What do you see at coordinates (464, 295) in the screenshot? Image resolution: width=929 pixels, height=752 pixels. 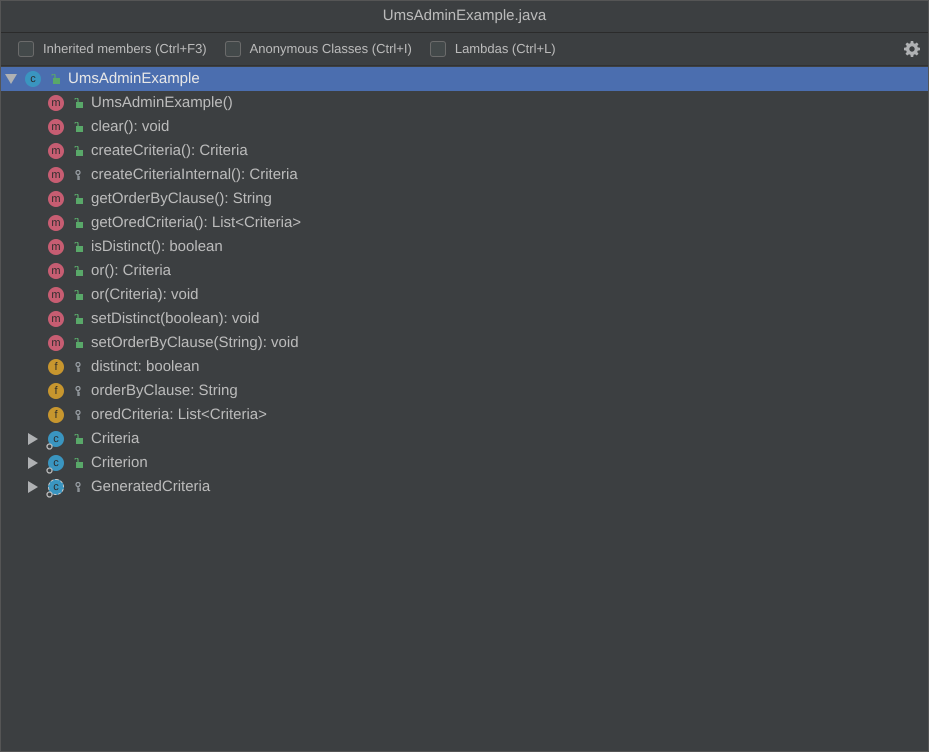 I see `tree-row: m or(Criteria): void` at bounding box center [464, 295].